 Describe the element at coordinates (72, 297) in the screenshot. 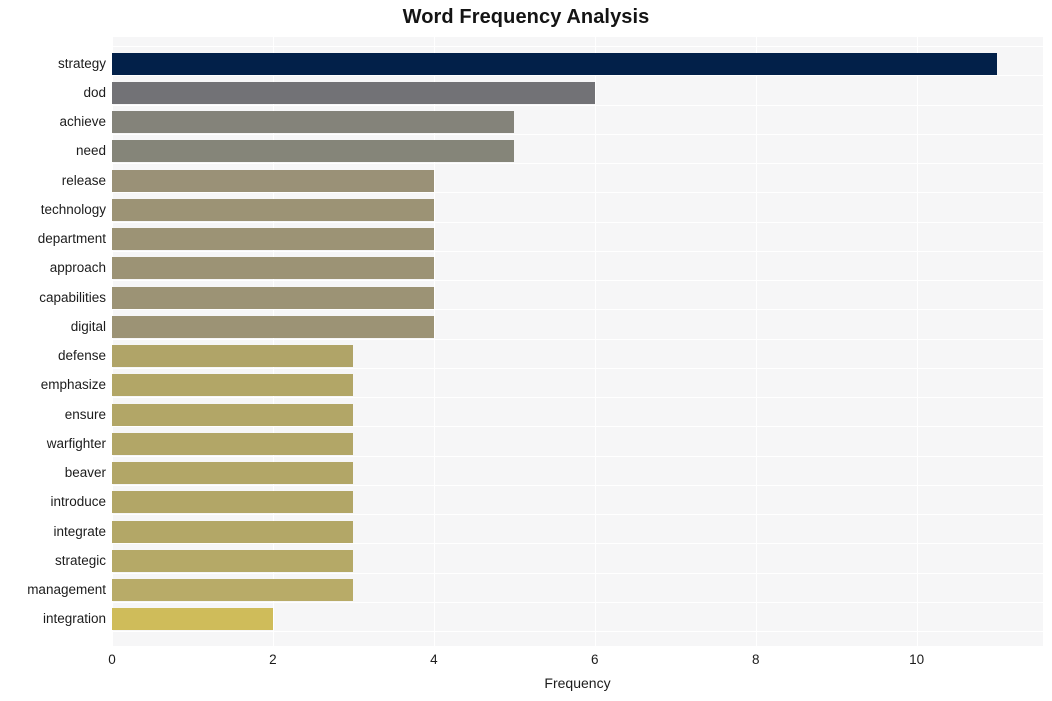

I see `y-tick-label: capabilities` at that location.